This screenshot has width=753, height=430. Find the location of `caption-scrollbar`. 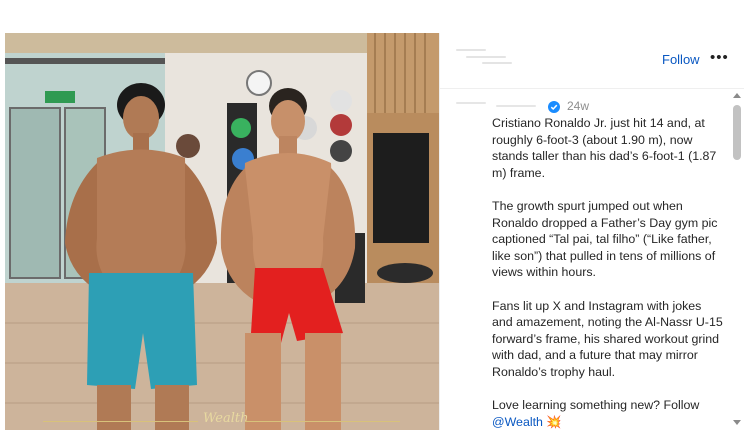

caption-scrollbar is located at coordinates (737, 259).